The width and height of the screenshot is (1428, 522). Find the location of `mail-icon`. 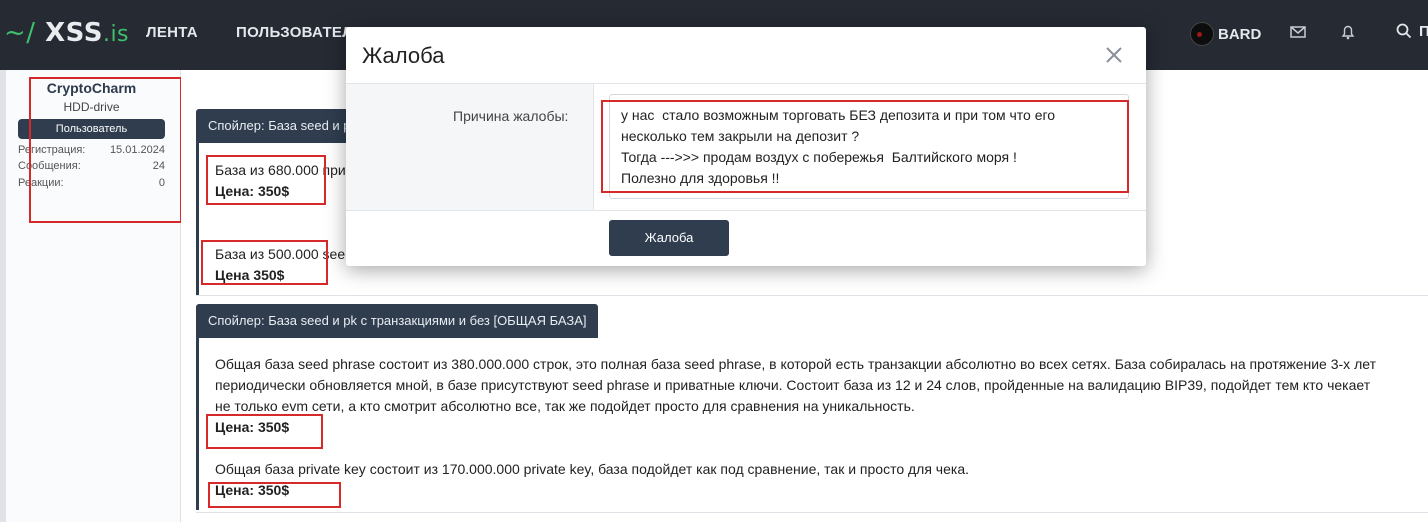

mail-icon is located at coordinates (1299, 33).